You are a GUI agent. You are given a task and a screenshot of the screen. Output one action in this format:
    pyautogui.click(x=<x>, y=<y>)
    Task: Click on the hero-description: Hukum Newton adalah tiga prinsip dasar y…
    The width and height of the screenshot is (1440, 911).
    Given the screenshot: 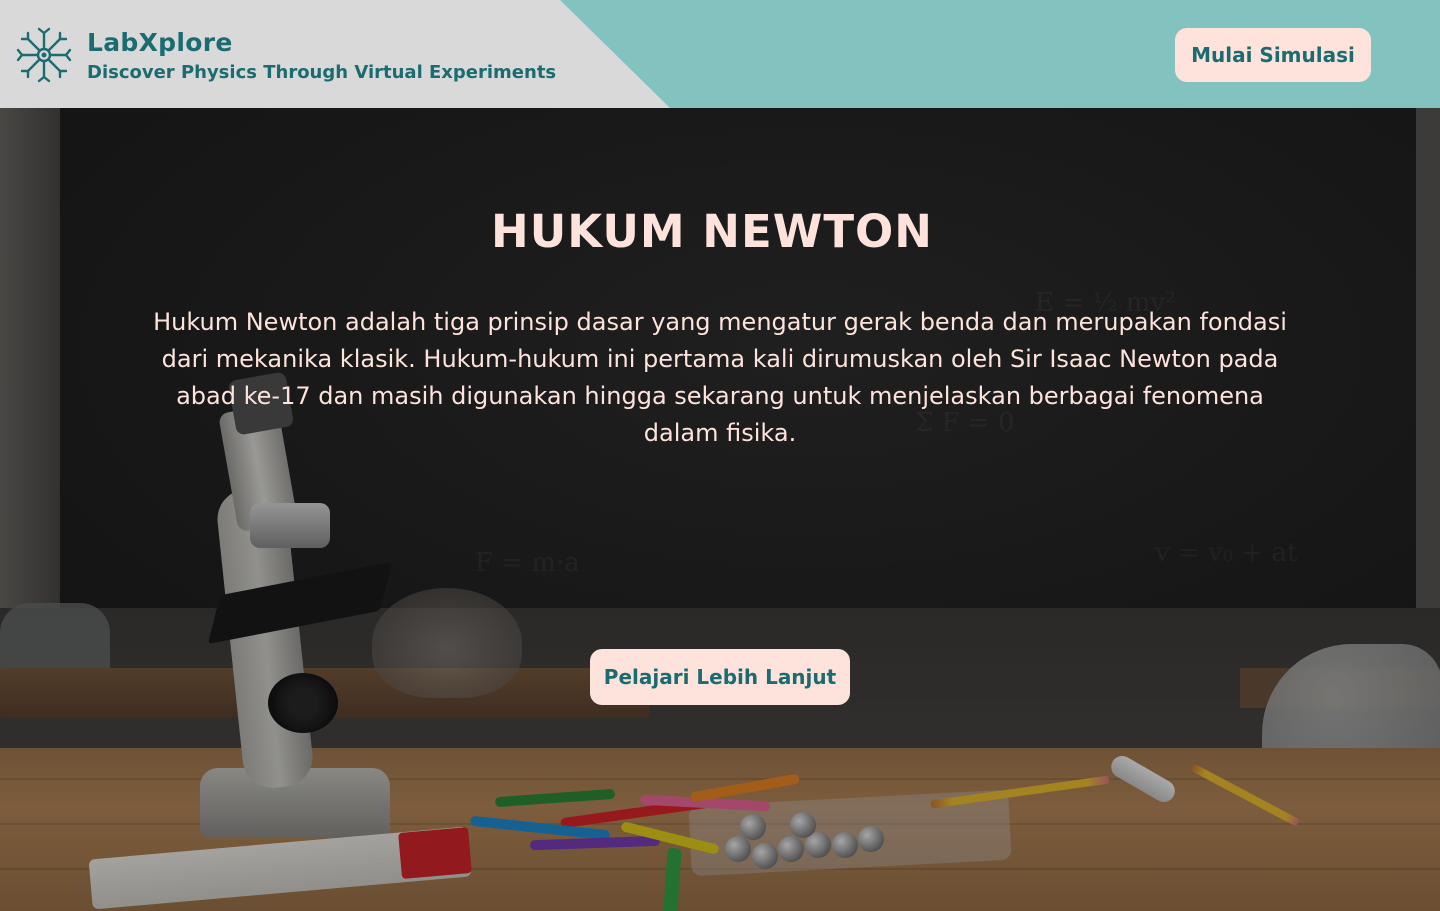 What is the action you would take?
    pyautogui.click(x=720, y=377)
    